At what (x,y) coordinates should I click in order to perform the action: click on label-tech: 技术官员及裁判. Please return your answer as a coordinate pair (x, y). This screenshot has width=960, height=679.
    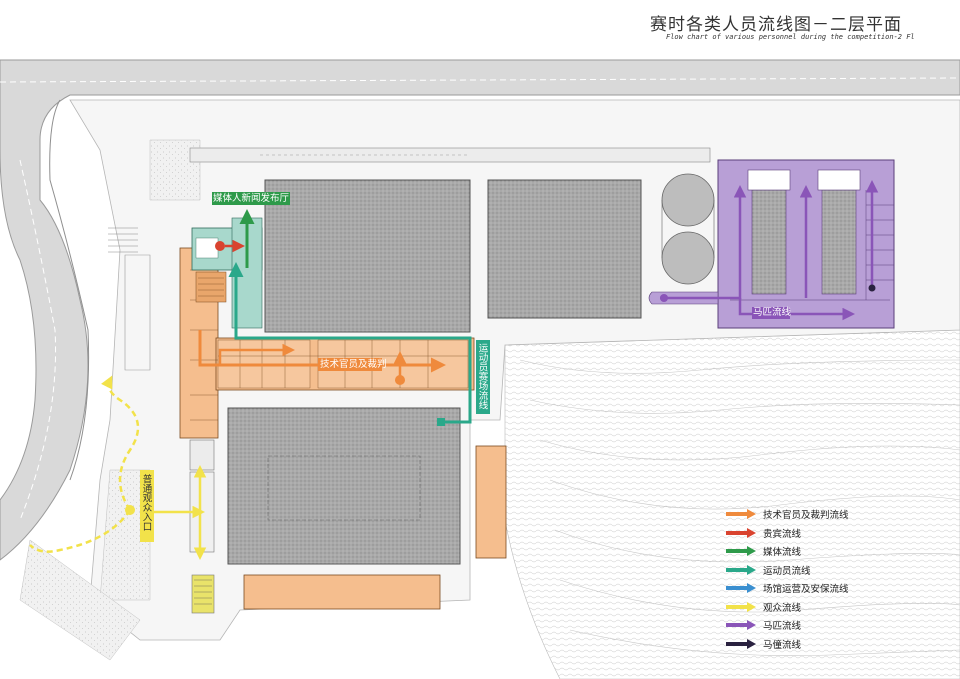
    Looking at the image, I should click on (353, 364).